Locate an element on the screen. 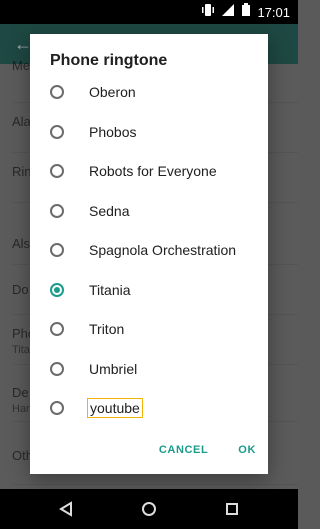  ringtone-option: Oberon is located at coordinates (149, 96).